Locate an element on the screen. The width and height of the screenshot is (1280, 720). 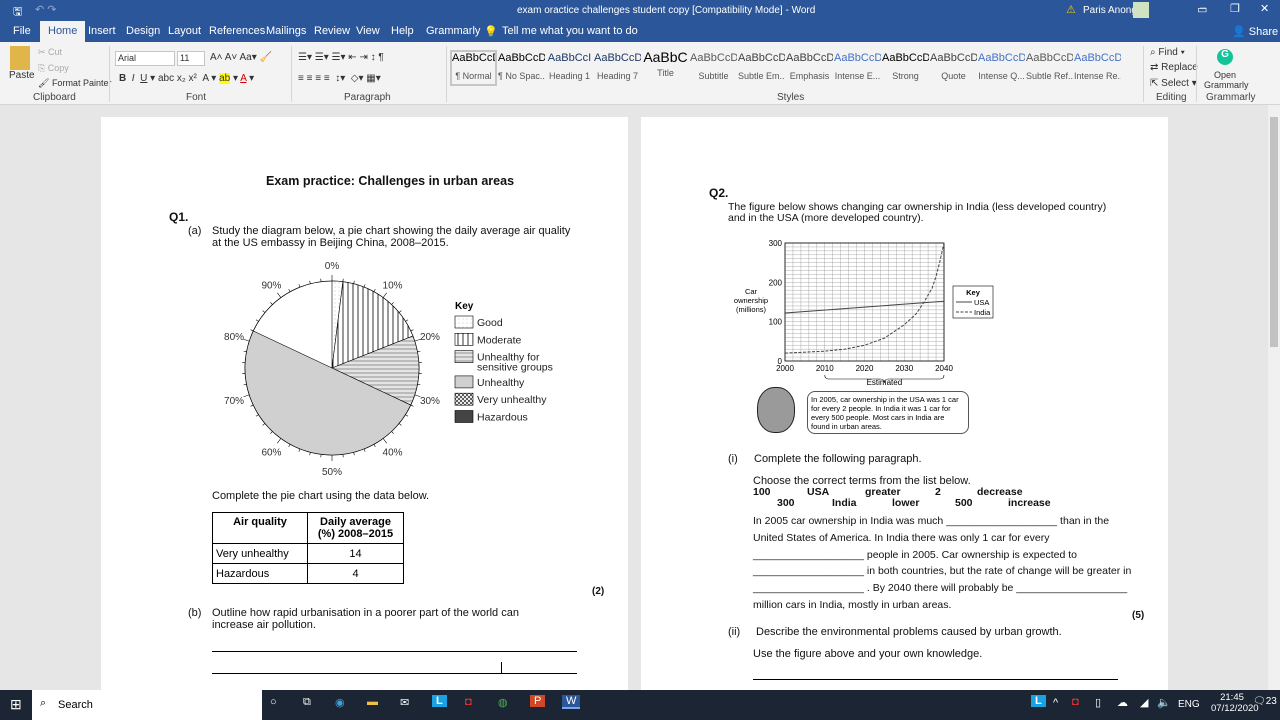
restore-button: ❐ is located at coordinates (1235, 8).